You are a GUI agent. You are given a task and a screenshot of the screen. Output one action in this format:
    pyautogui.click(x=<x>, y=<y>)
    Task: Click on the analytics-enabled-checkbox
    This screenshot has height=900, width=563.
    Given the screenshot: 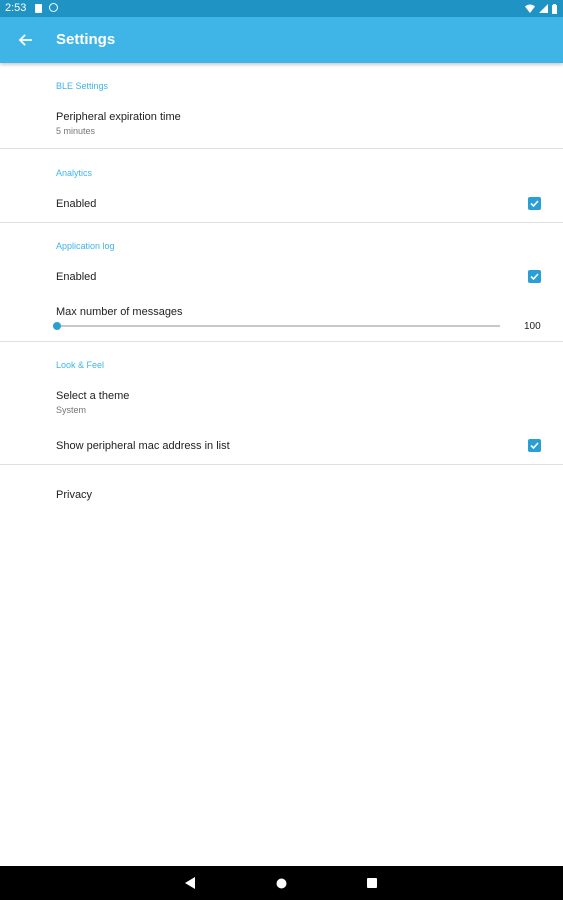 What is the action you would take?
    pyautogui.click(x=534, y=203)
    